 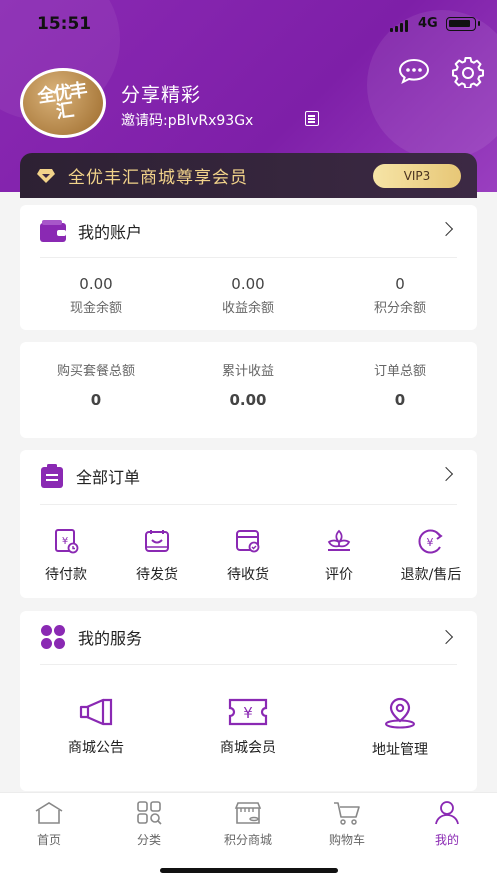 I want to click on order-pending-payment: ¥ 待付款, so click(x=66, y=556).